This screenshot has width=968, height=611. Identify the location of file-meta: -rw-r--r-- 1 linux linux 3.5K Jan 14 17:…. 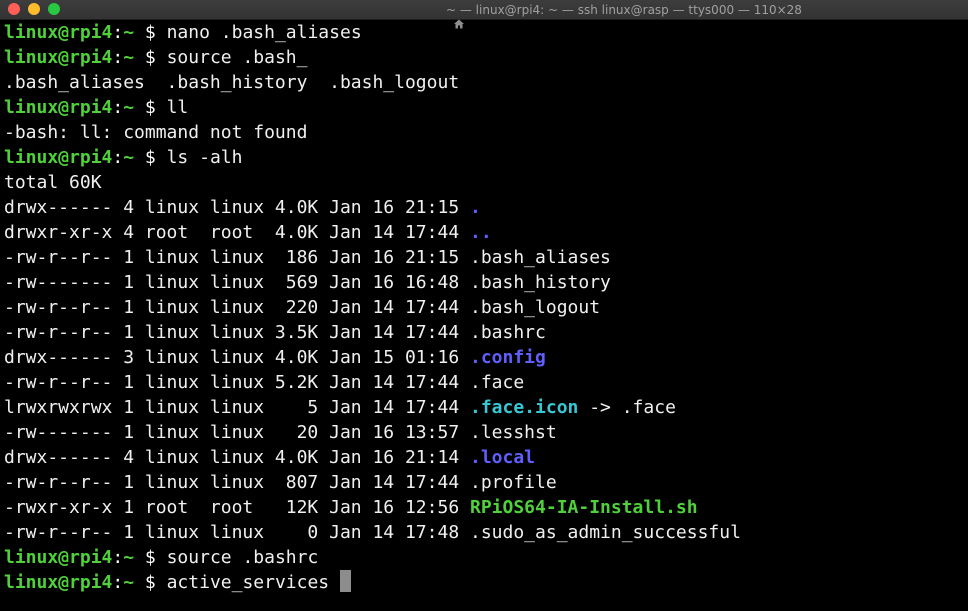
(237, 332).